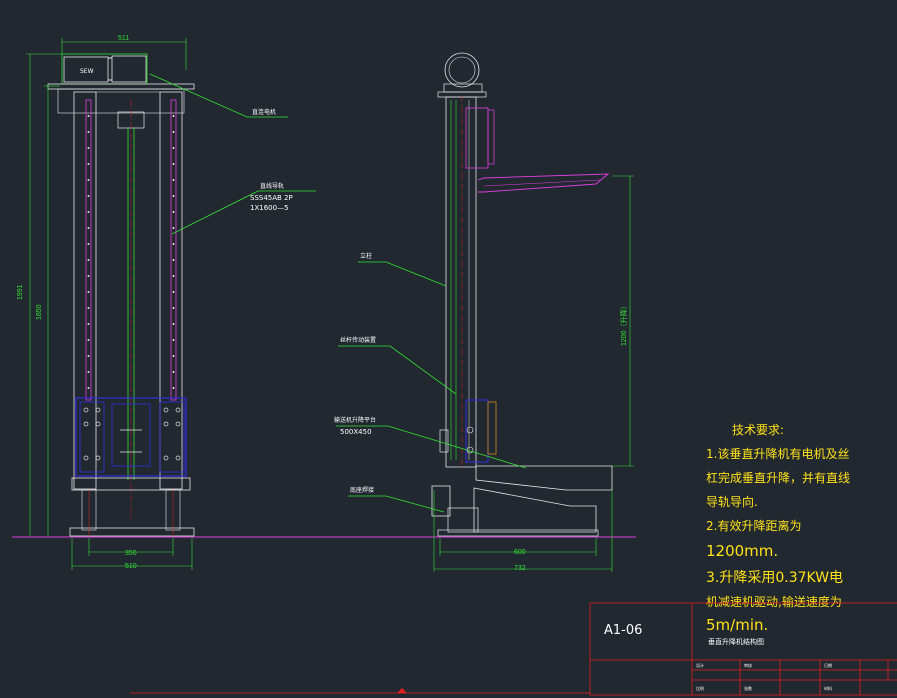  I want to click on motor-side, so click(462, 70).